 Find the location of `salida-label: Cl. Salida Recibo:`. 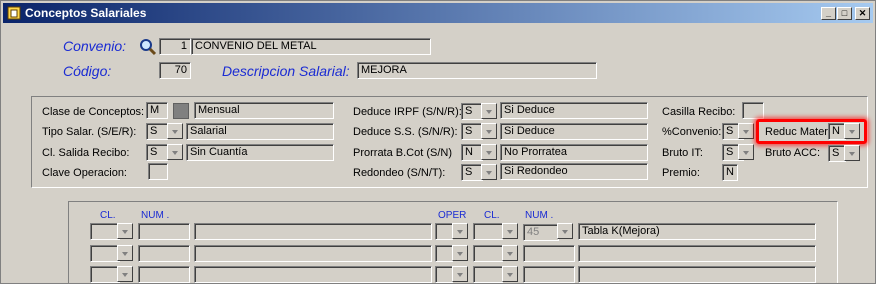

salida-label: Cl. Salida Recibo: is located at coordinates (86, 153).